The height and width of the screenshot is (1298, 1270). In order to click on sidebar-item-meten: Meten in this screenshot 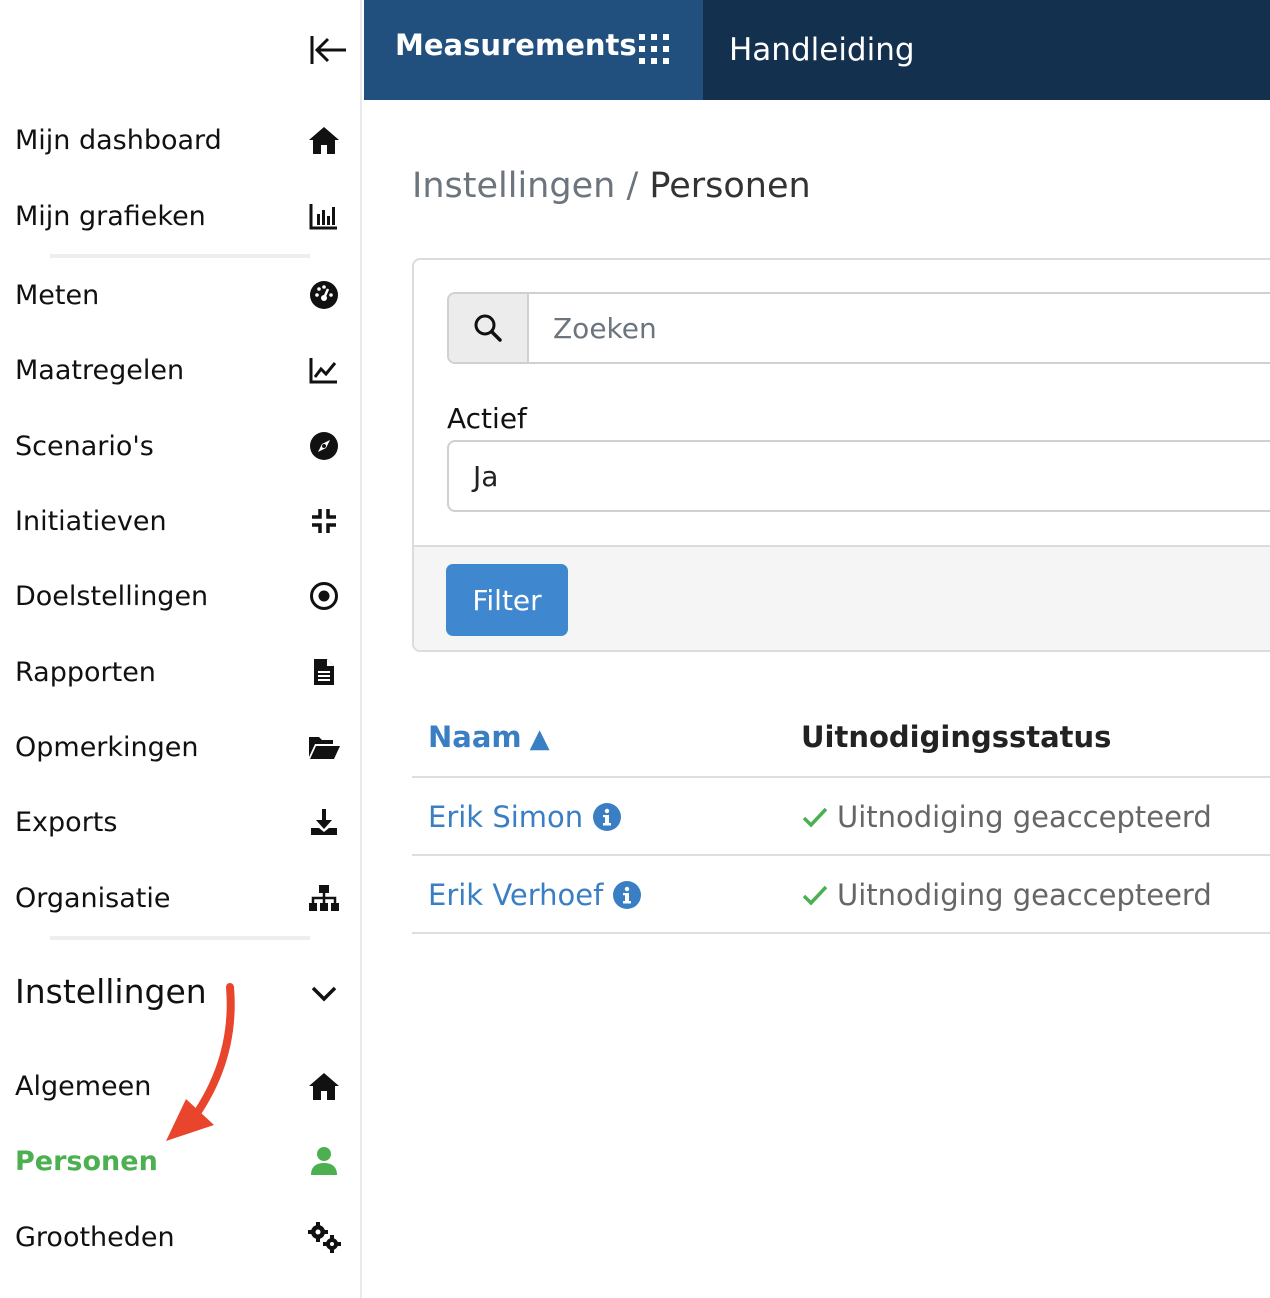, I will do `click(181, 295)`.